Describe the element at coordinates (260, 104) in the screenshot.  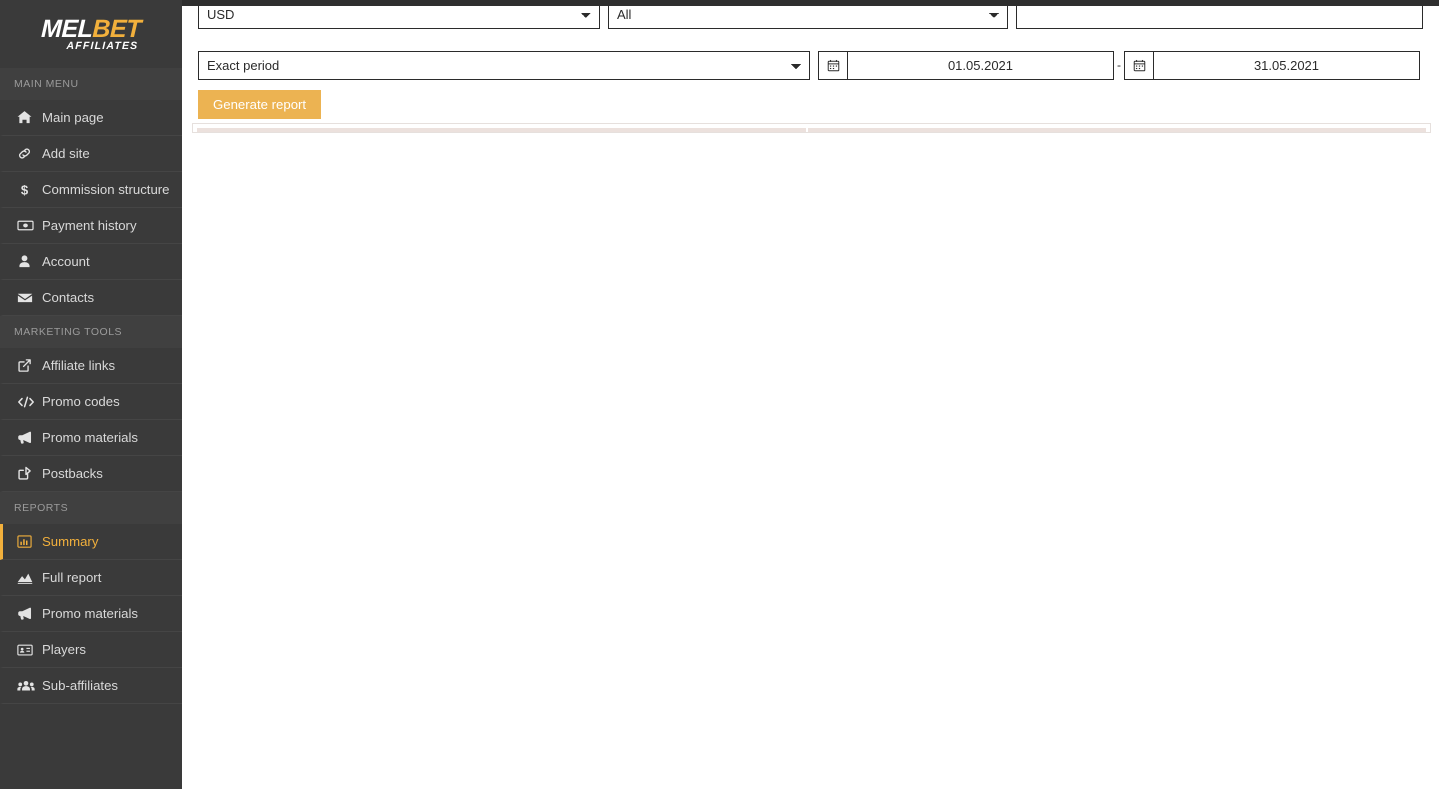
I see `generate-report-button: Generate report` at that location.